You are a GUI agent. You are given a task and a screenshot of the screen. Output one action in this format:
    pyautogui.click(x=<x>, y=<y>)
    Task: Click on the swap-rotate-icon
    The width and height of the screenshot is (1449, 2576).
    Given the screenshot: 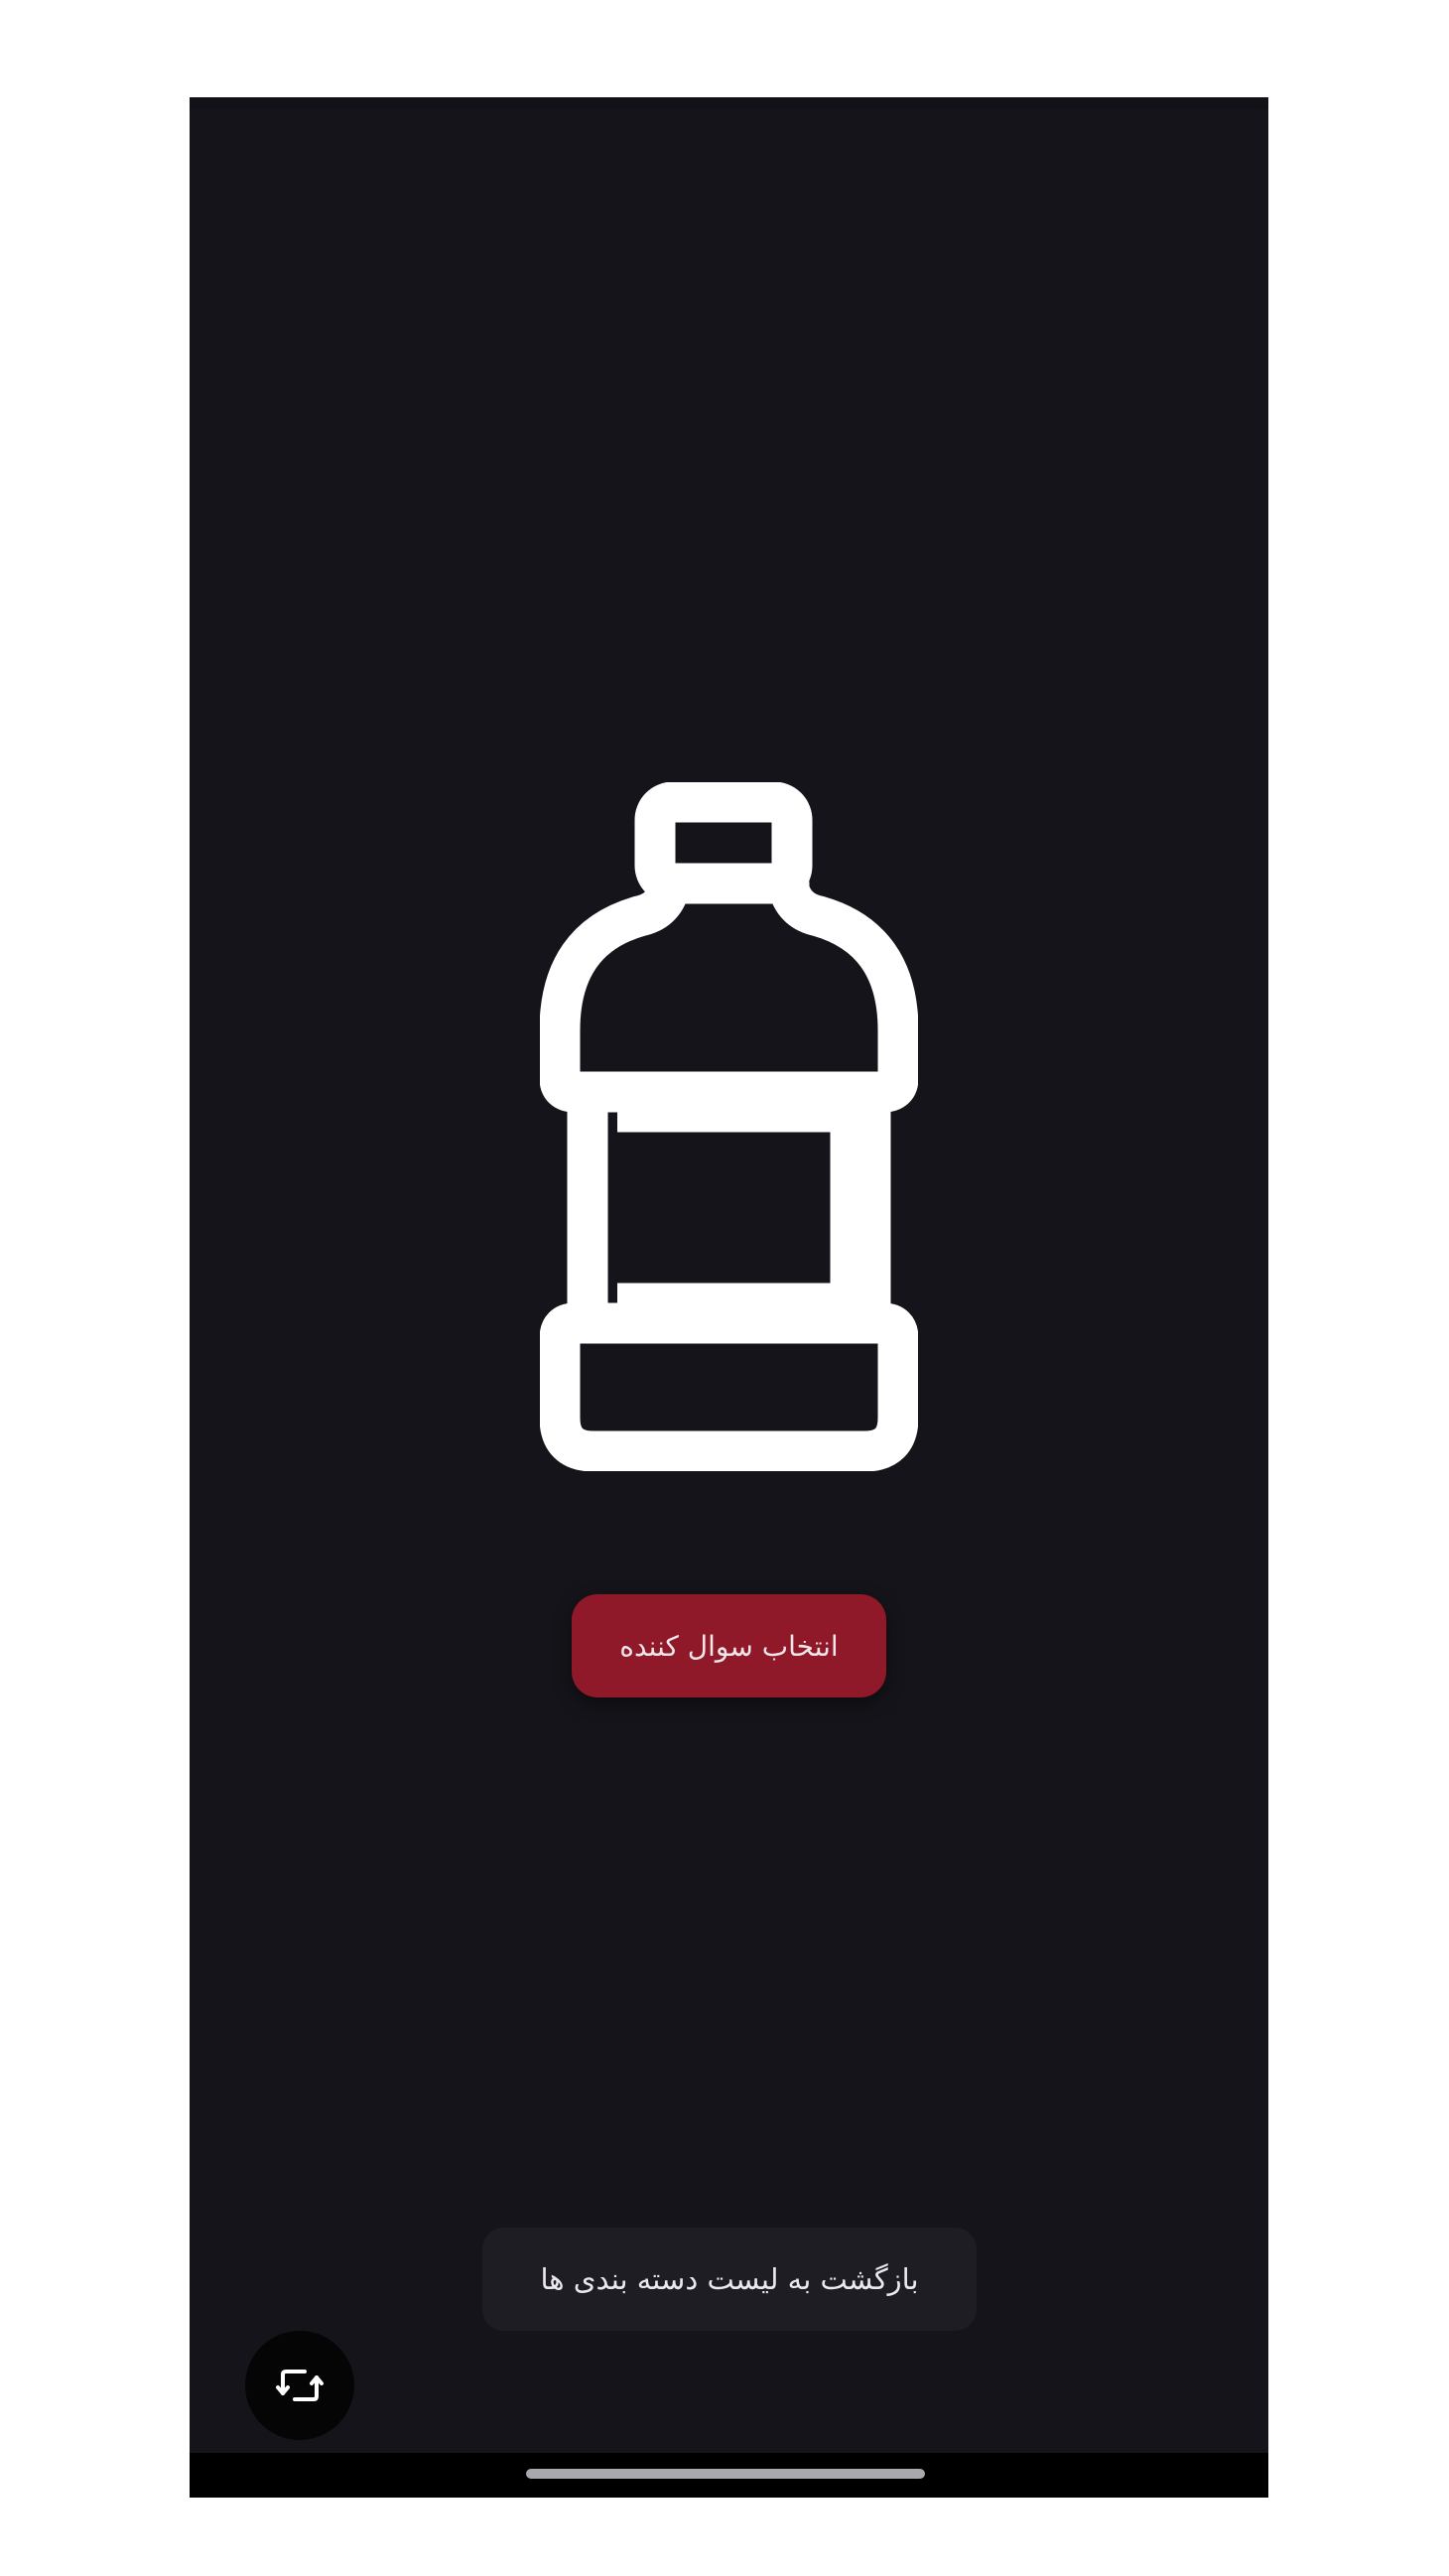 What is the action you would take?
    pyautogui.click(x=300, y=2385)
    